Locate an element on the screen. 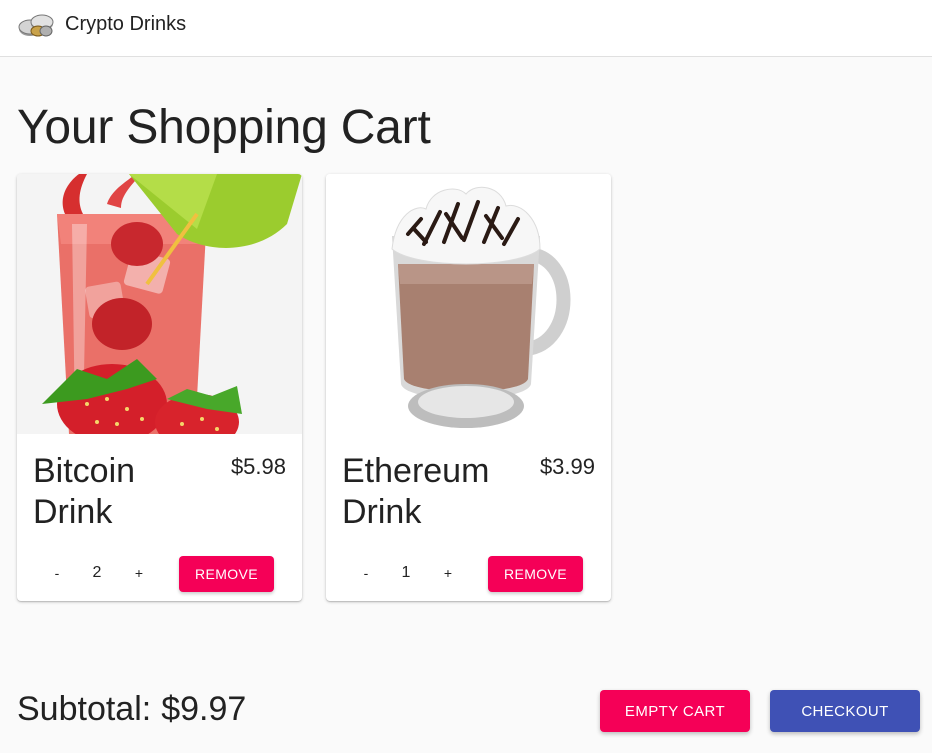 Image resolution: width=932 pixels, height=753 pixels. item-name: Bitcoin Drink is located at coordinates (84, 491).